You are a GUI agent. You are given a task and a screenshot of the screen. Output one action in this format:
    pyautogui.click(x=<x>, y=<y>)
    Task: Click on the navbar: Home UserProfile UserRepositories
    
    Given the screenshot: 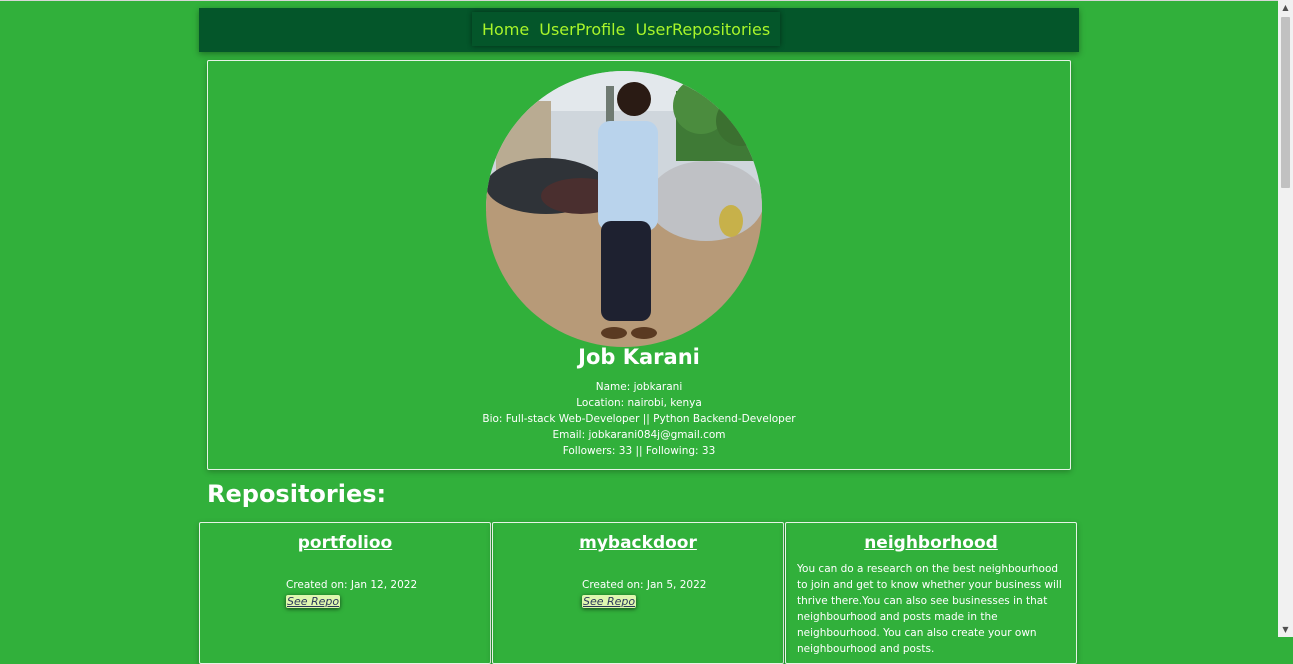 What is the action you would take?
    pyautogui.click(x=639, y=30)
    